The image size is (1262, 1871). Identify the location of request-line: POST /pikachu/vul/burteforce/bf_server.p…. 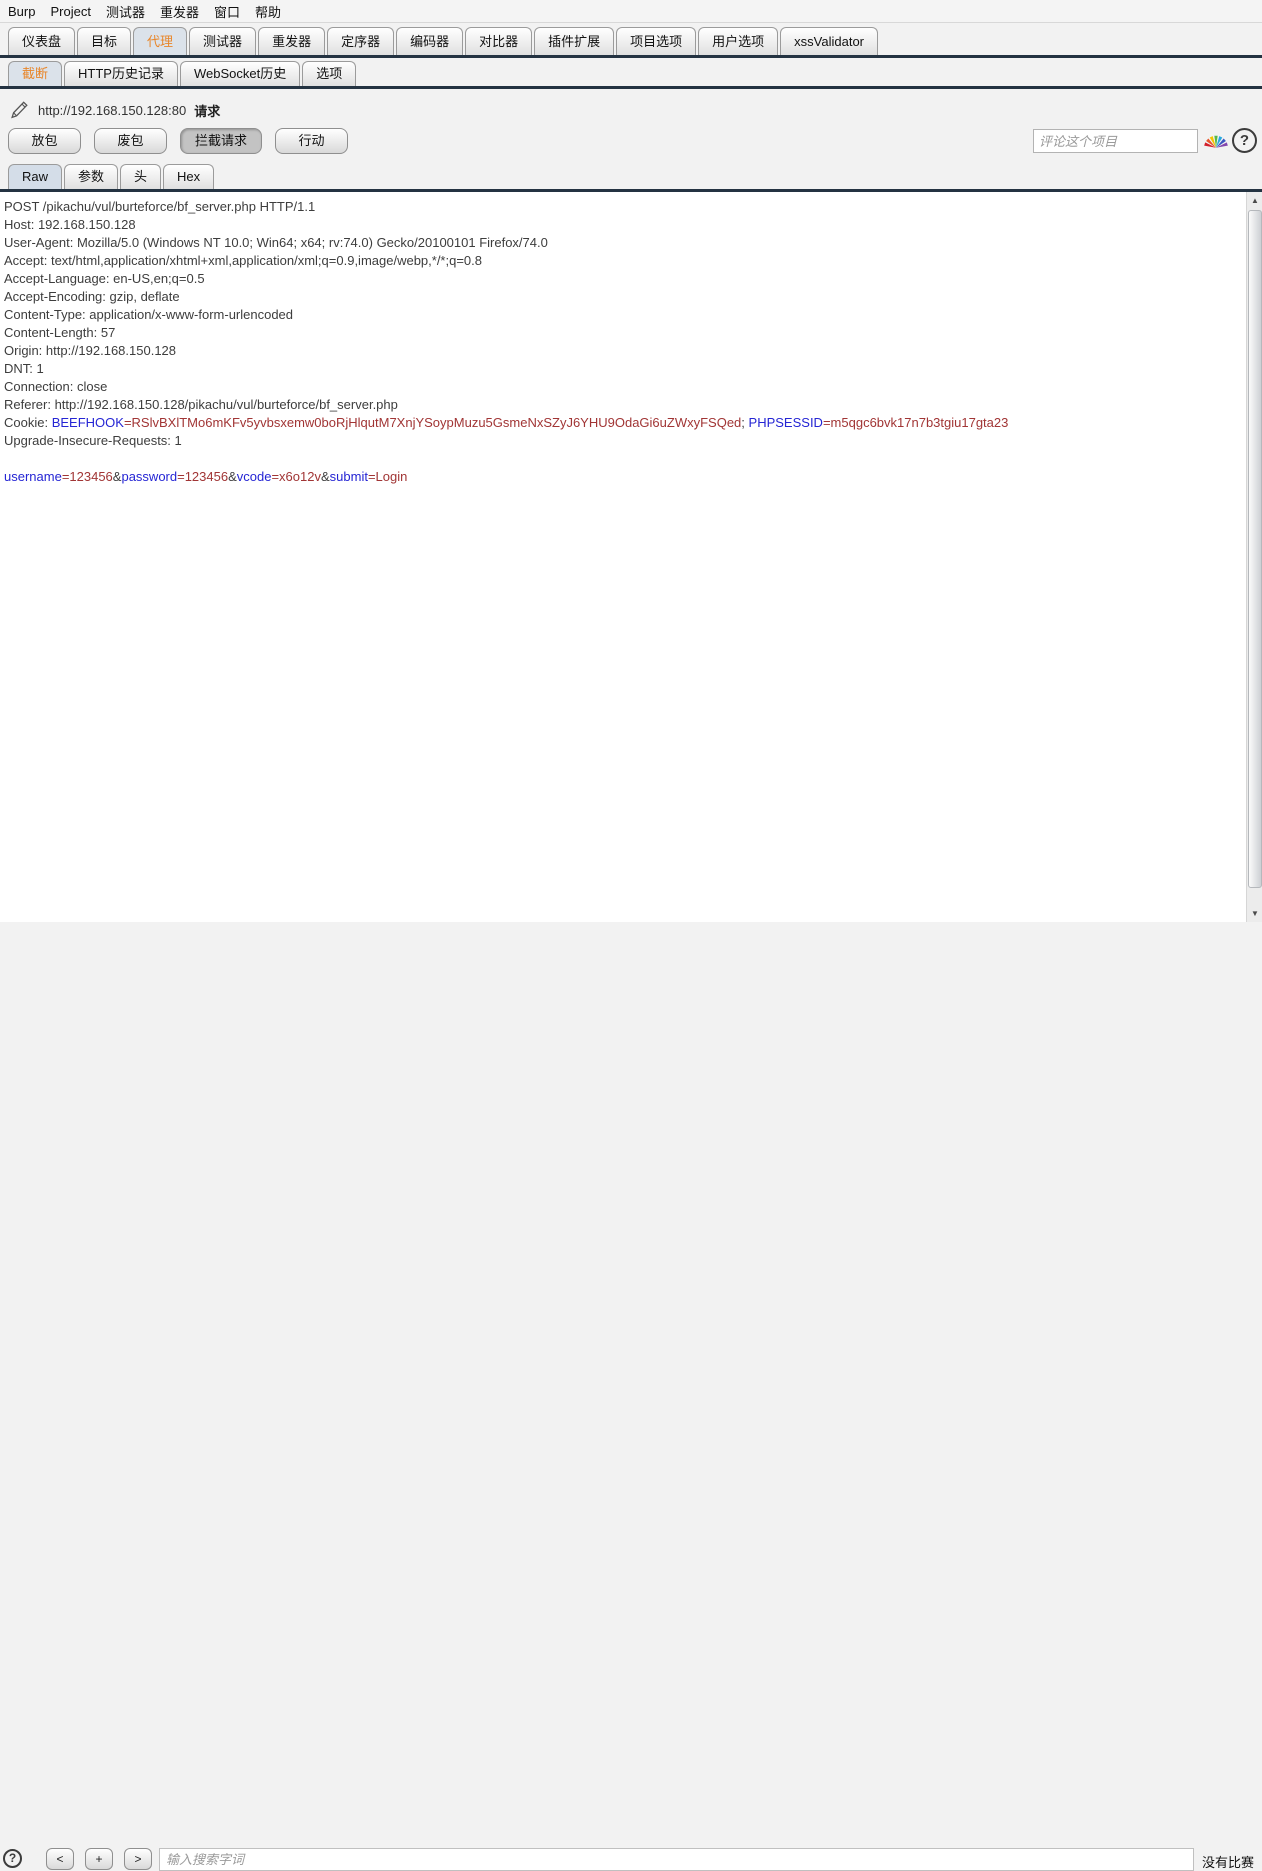
(160, 206).